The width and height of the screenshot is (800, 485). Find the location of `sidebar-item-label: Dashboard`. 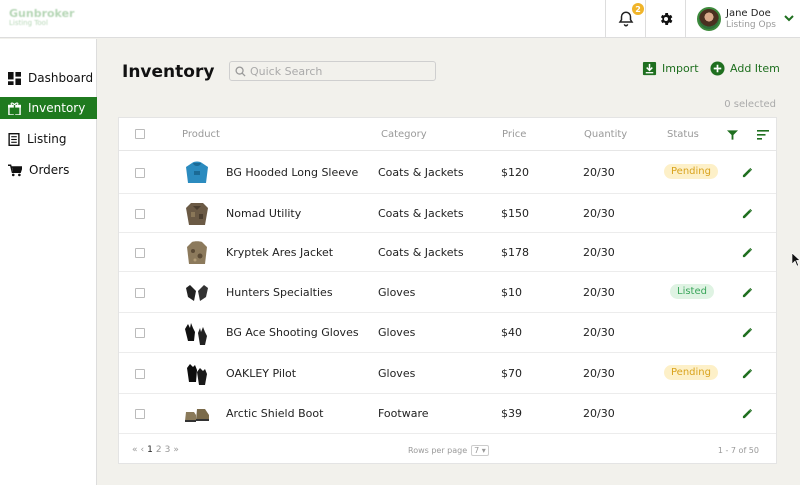

sidebar-item-label: Dashboard is located at coordinates (61, 78).